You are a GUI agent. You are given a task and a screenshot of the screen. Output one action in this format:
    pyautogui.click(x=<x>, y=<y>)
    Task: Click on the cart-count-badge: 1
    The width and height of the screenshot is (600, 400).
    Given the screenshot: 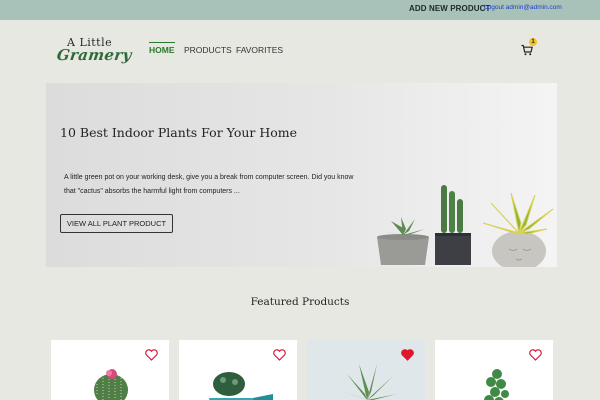 What is the action you would take?
    pyautogui.click(x=533, y=42)
    